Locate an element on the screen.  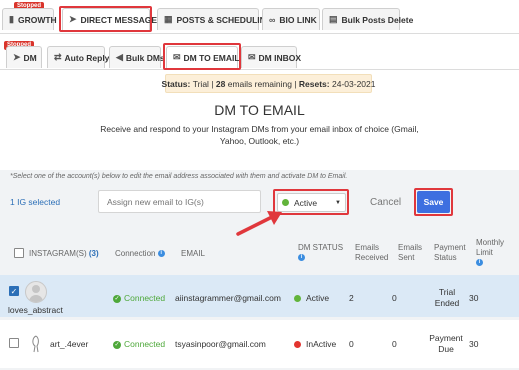
calendar-icon: ▦ is located at coordinates (168, 19).